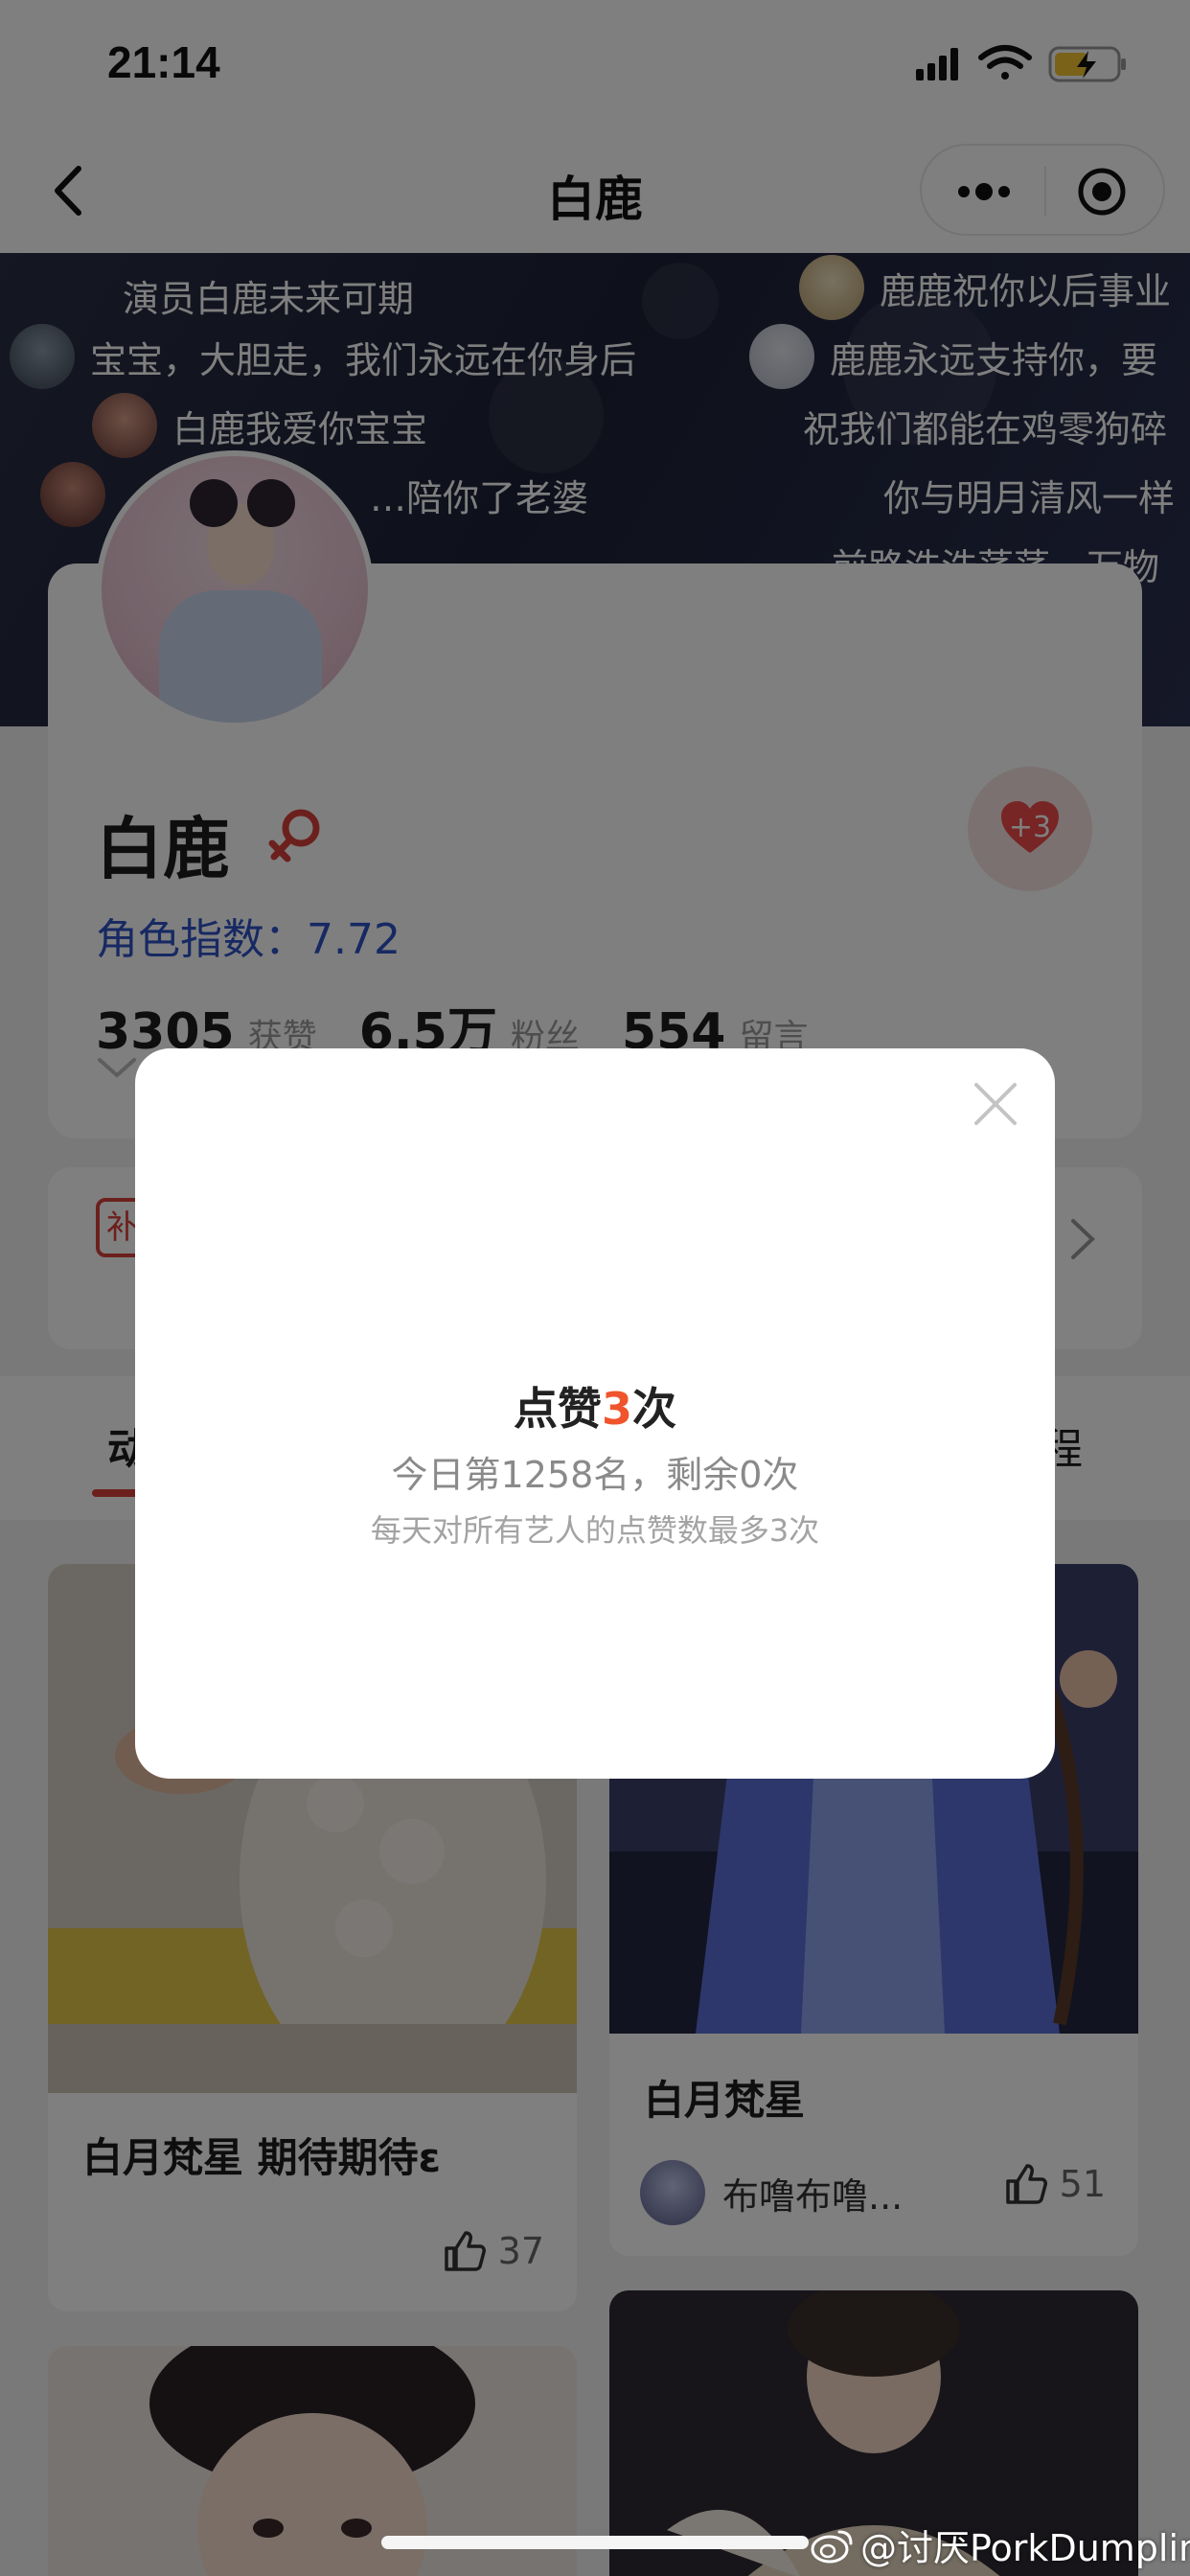 This screenshot has height=2576, width=1190. Describe the element at coordinates (617, 1409) in the screenshot. I see `modal-like-count: 3` at that location.